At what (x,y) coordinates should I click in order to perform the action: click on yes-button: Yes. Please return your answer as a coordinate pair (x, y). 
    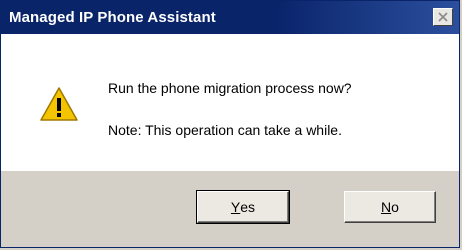
    Looking at the image, I should click on (243, 207).